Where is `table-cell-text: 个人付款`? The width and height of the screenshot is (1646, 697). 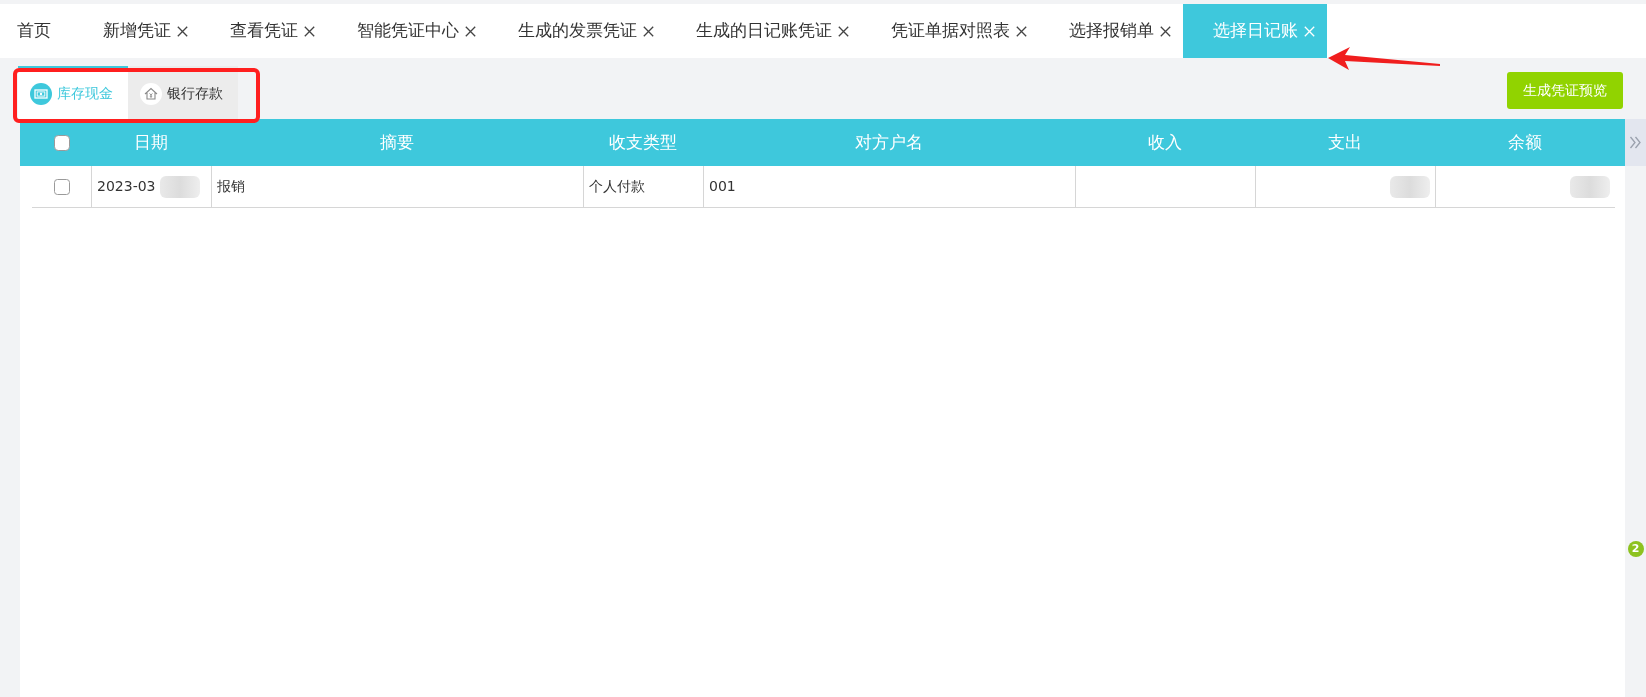 table-cell-text: 个人付款 is located at coordinates (617, 186).